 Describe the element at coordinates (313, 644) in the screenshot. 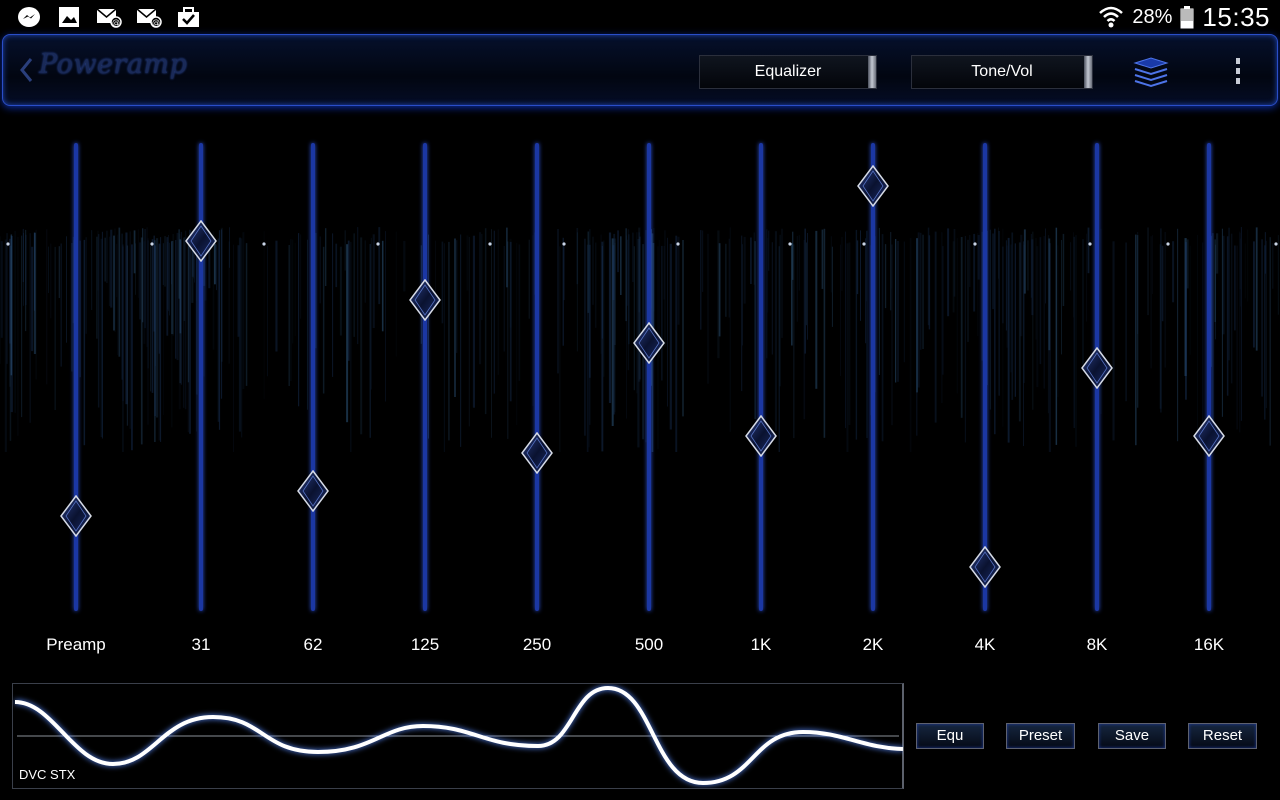

I see `eq-band-label: 62` at that location.